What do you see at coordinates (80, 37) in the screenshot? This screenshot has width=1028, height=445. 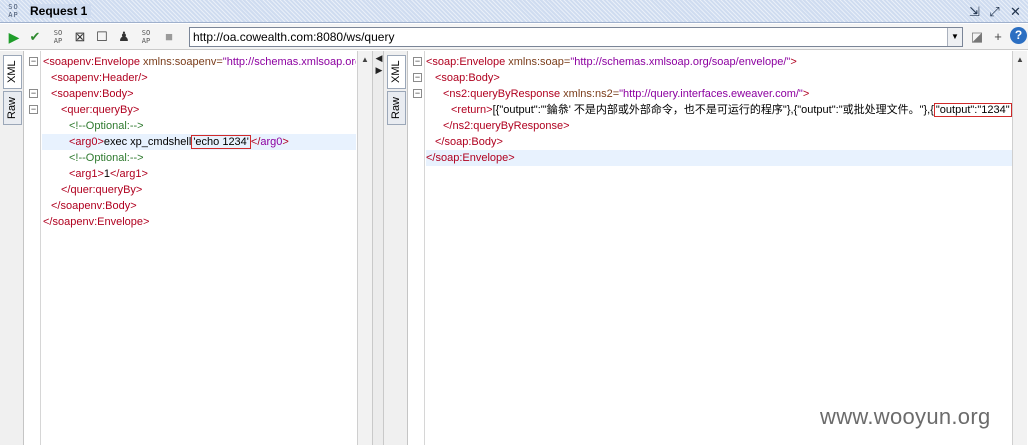 I see `recreate-request-icon: ⊠` at bounding box center [80, 37].